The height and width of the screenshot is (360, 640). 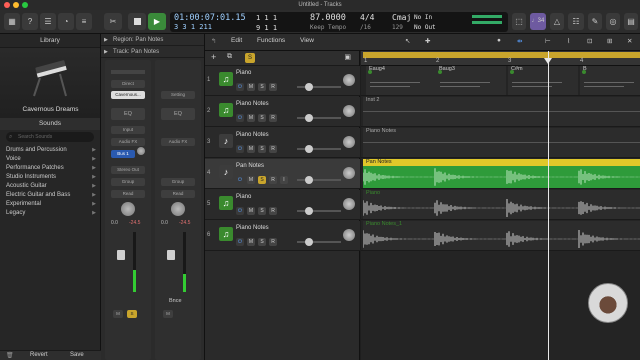 I want to click on setting-button-2: Setting, so click(x=178, y=95).